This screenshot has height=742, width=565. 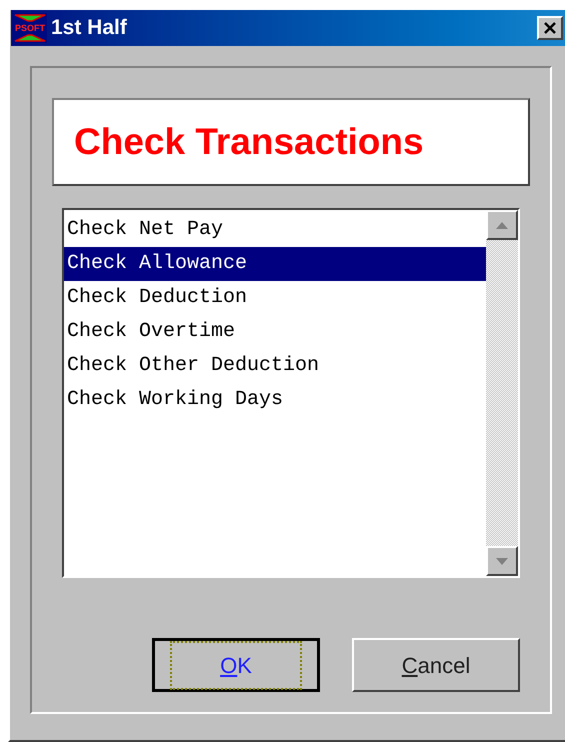 I want to click on scroll-down-button, so click(x=502, y=561).